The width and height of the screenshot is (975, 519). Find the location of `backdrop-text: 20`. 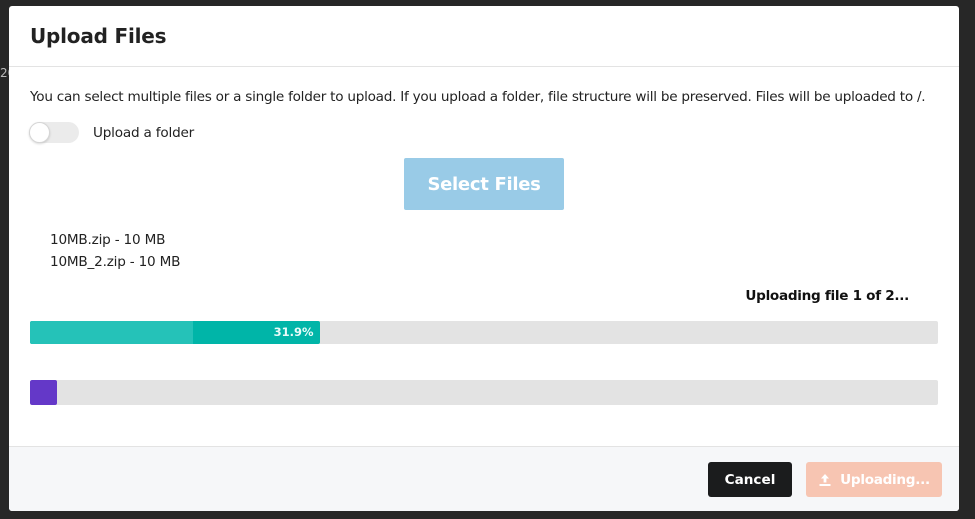

backdrop-text: 20 is located at coordinates (4, 73).